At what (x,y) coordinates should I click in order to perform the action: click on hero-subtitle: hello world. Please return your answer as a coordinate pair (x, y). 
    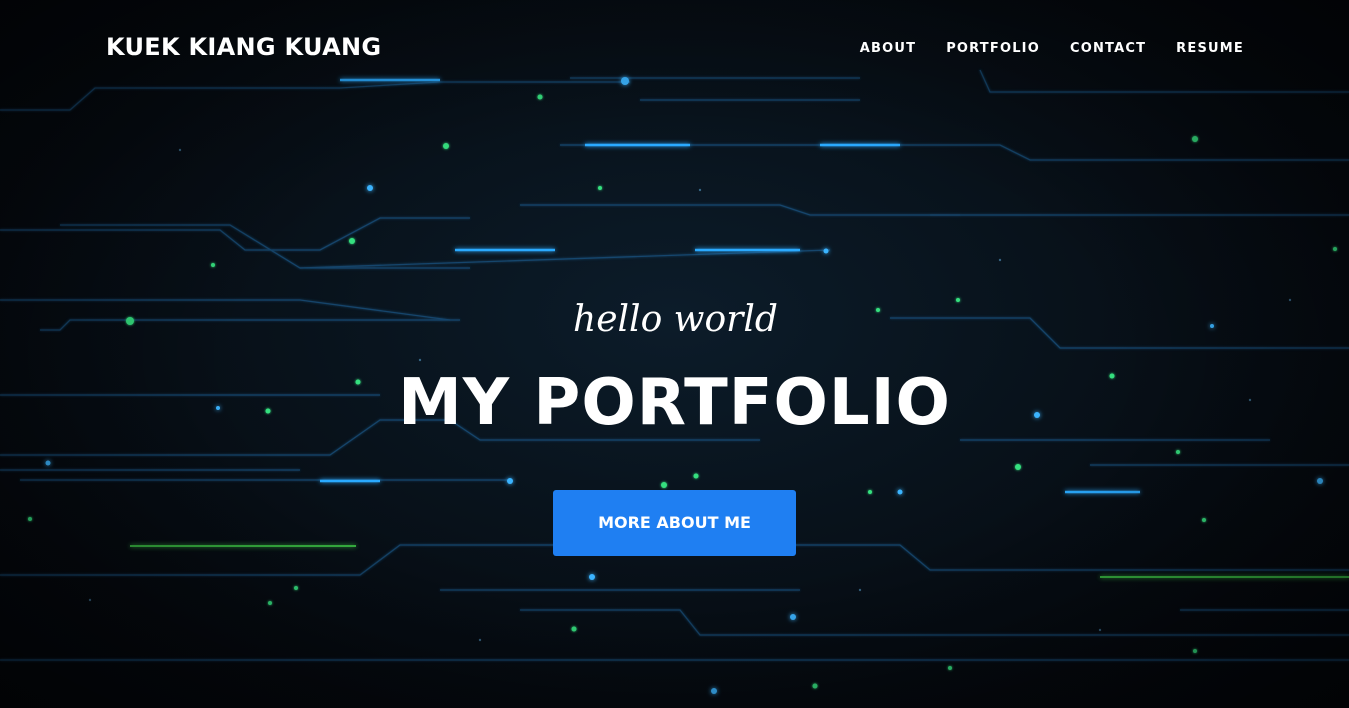
    Looking at the image, I should click on (675, 319).